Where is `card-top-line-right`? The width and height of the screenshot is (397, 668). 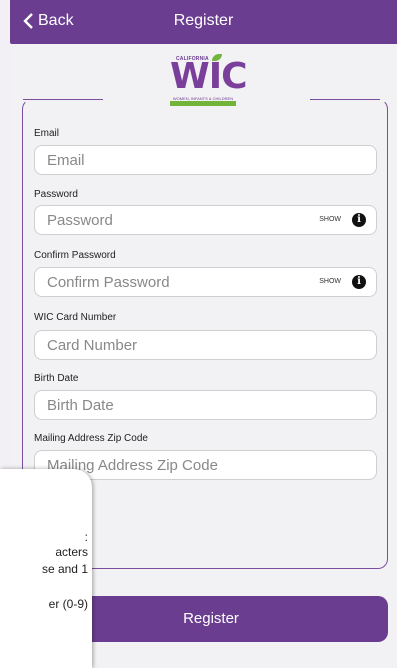
card-top-line-right is located at coordinates (345, 99).